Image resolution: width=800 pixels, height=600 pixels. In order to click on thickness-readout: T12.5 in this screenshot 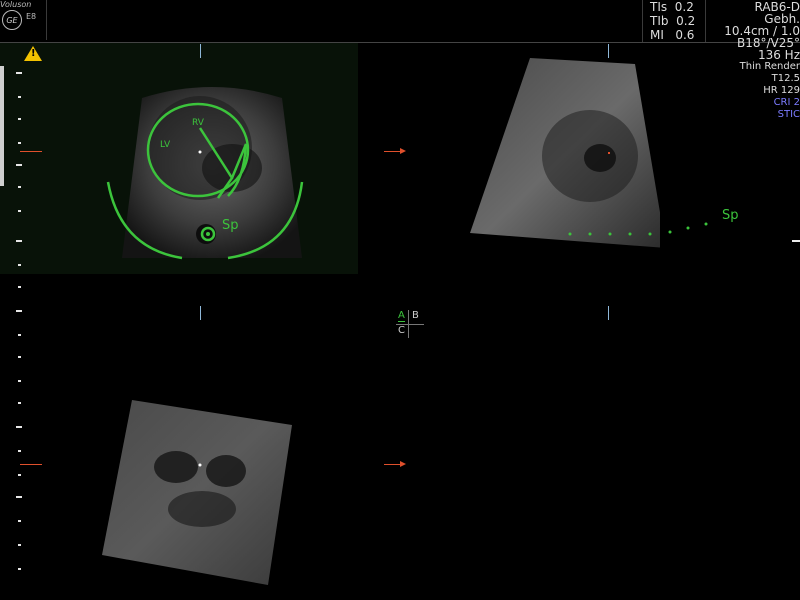, I will do `click(785, 78)`.